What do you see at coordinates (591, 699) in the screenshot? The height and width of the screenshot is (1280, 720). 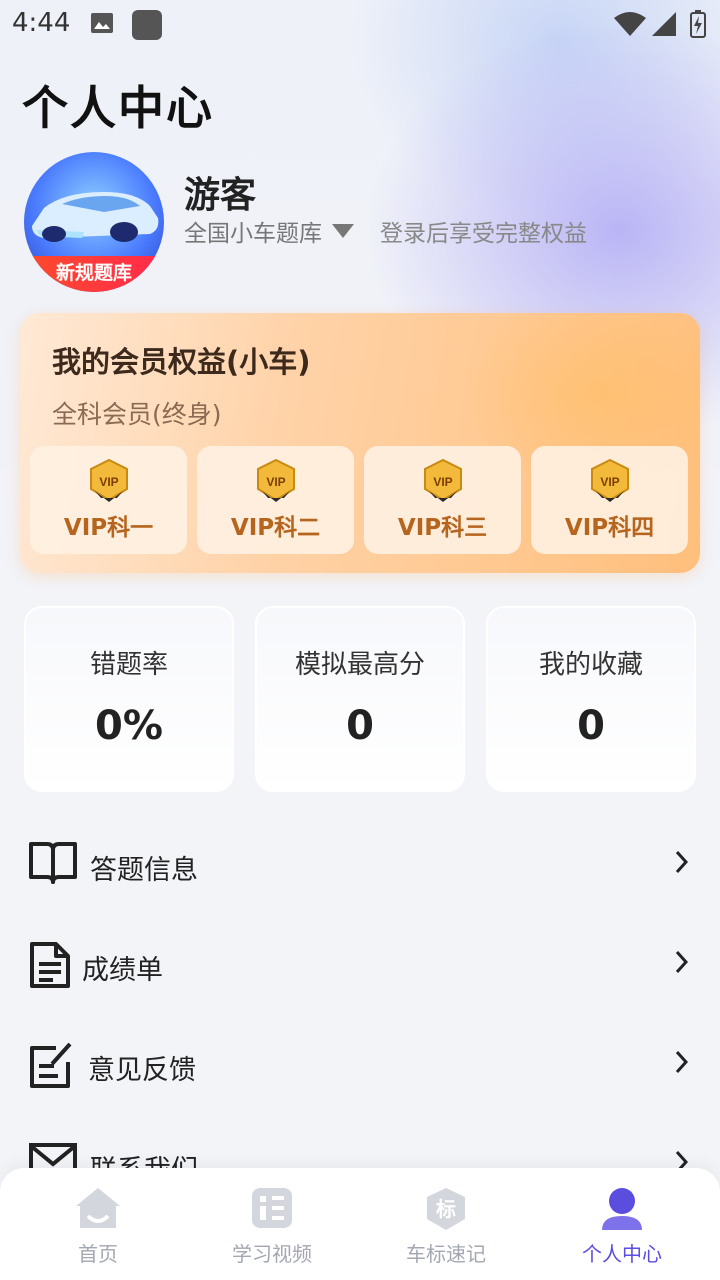 I see `stat-favorites: 我的收藏 0` at bounding box center [591, 699].